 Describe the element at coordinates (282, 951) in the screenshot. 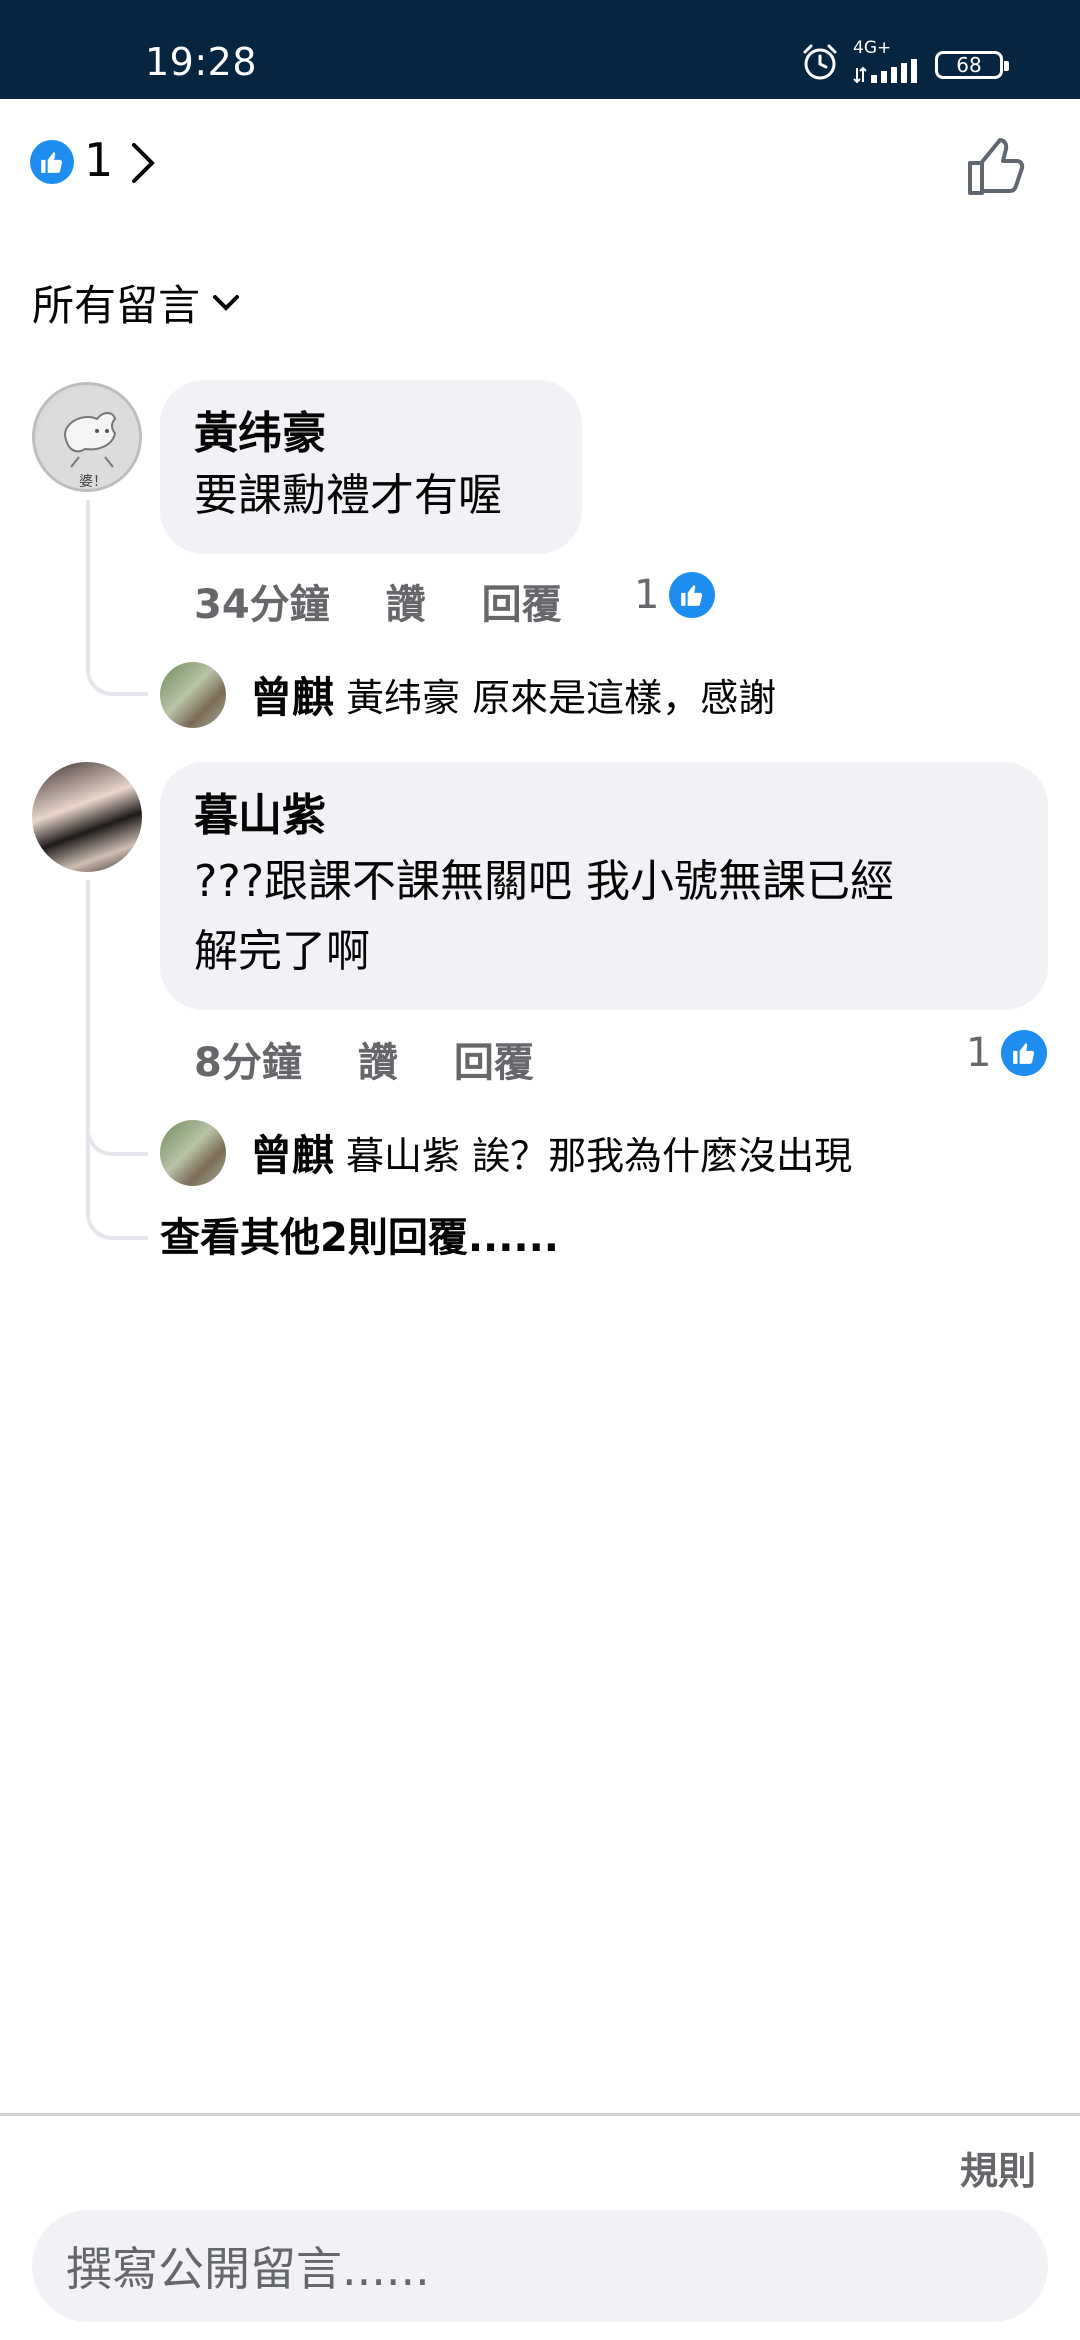

I see `comment-text-line-2: 解完了啊` at that location.